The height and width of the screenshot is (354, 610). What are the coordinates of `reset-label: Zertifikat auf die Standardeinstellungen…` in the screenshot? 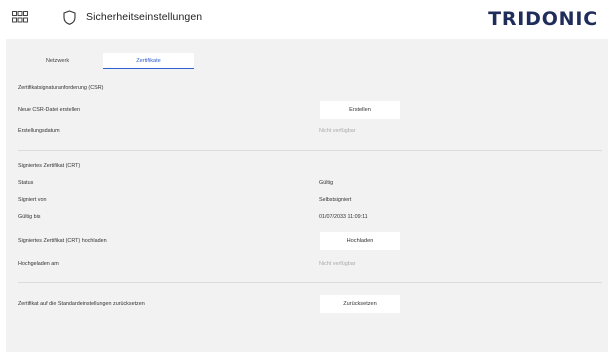 It's located at (81, 304).